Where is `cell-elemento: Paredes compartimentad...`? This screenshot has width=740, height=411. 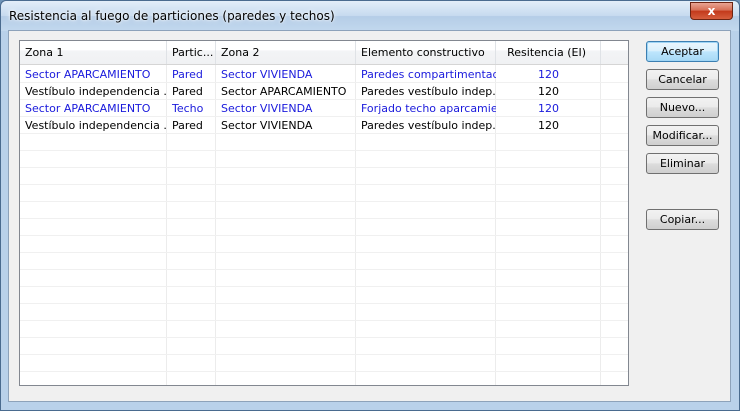 cell-elemento: Paredes compartimentad... is located at coordinates (428, 74).